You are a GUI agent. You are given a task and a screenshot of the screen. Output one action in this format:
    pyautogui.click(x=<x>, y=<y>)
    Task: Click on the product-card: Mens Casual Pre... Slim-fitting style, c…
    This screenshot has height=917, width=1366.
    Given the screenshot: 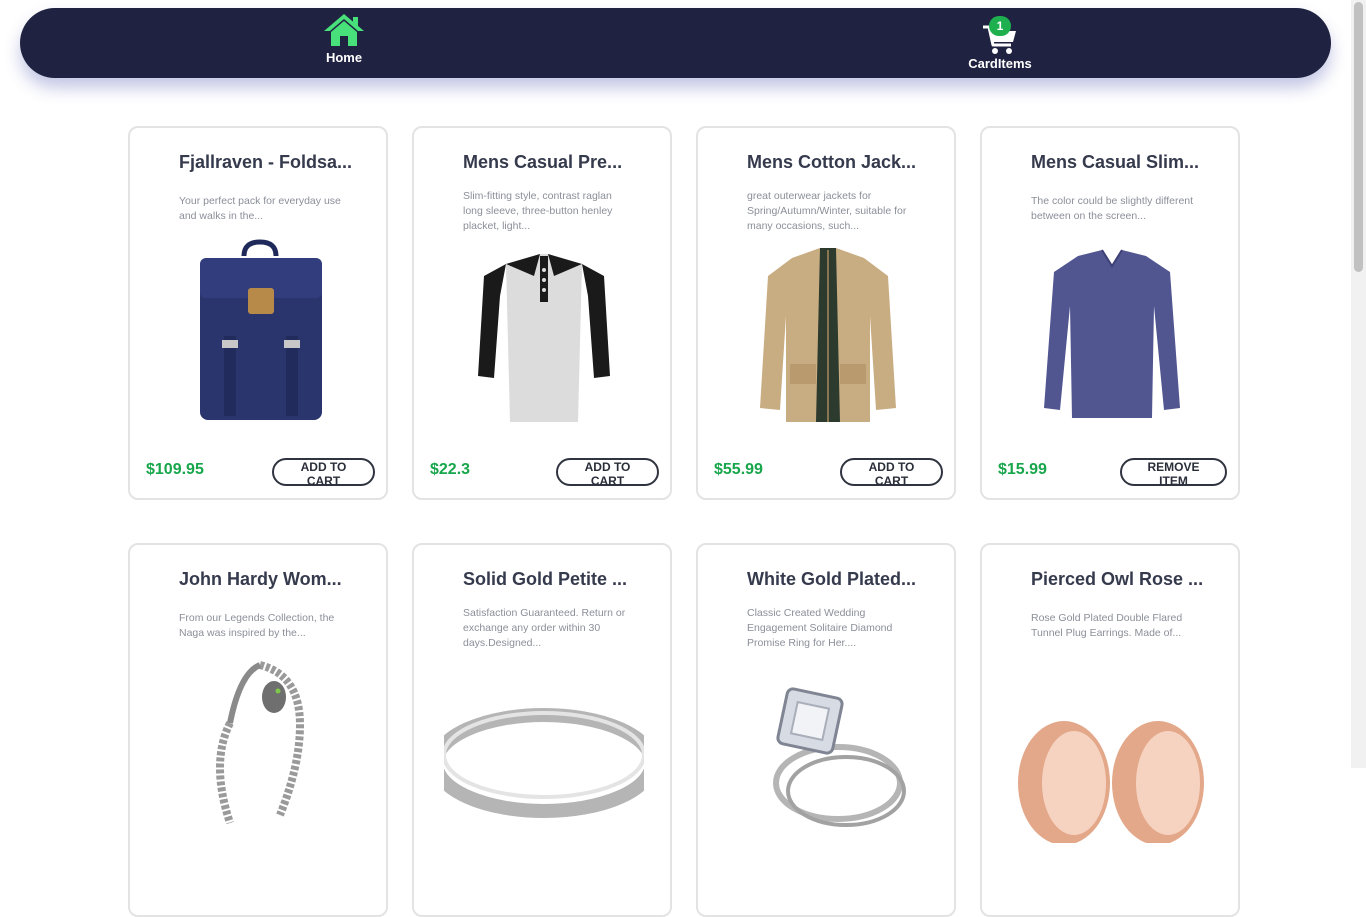 What is the action you would take?
    pyautogui.click(x=542, y=313)
    